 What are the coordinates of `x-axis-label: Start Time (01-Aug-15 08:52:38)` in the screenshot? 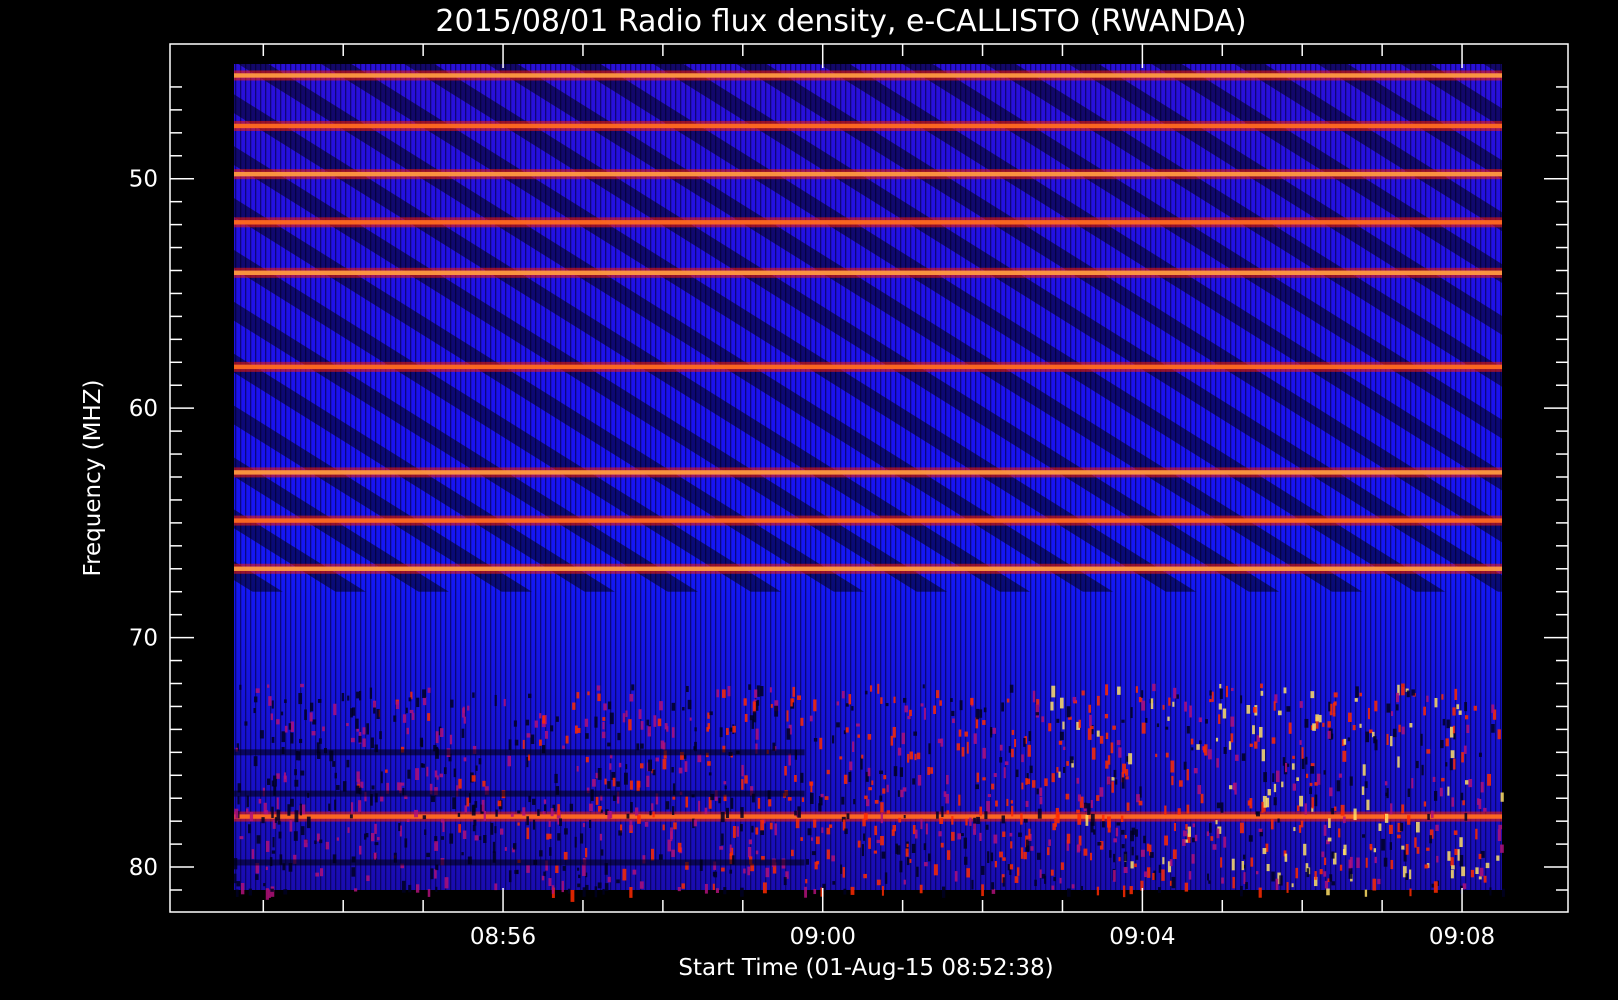 It's located at (865, 968).